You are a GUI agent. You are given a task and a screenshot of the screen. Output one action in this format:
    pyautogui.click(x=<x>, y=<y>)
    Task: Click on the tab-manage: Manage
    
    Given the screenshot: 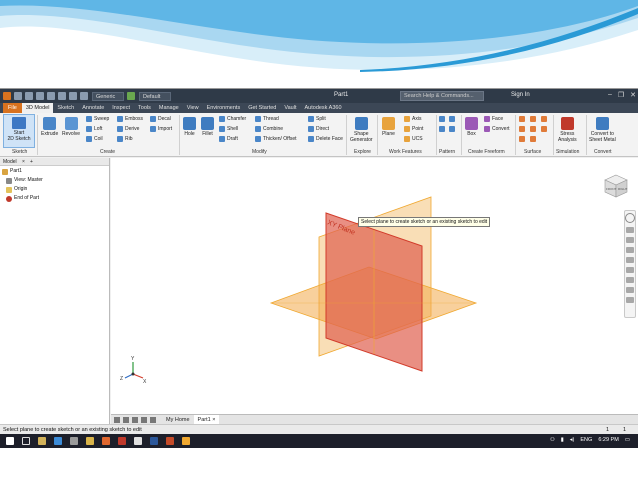 What is the action you would take?
    pyautogui.click(x=169, y=108)
    